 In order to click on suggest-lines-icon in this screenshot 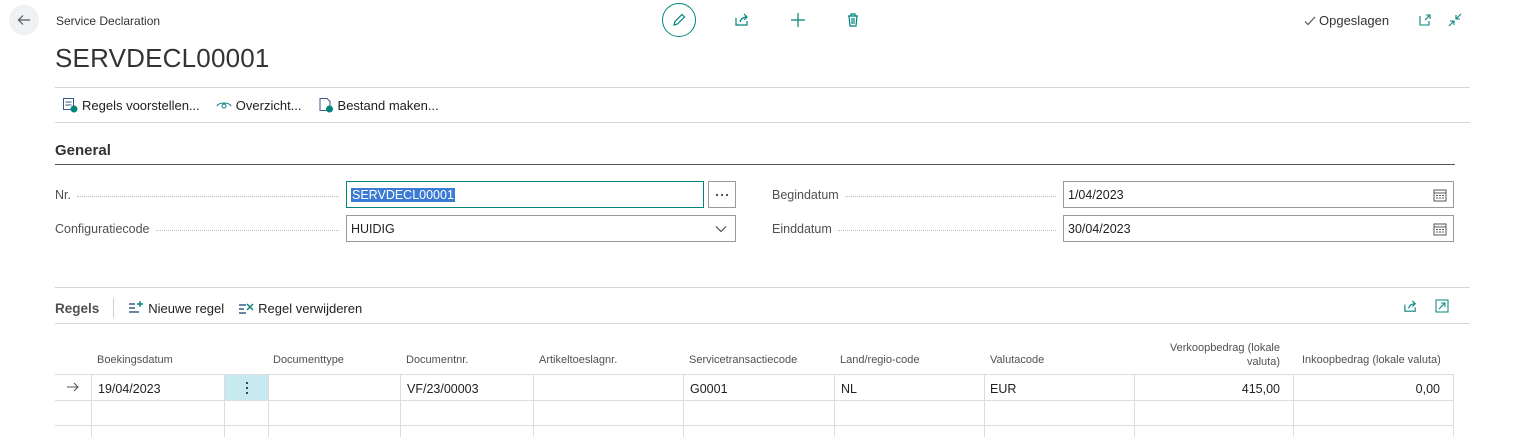, I will do `click(70, 105)`.